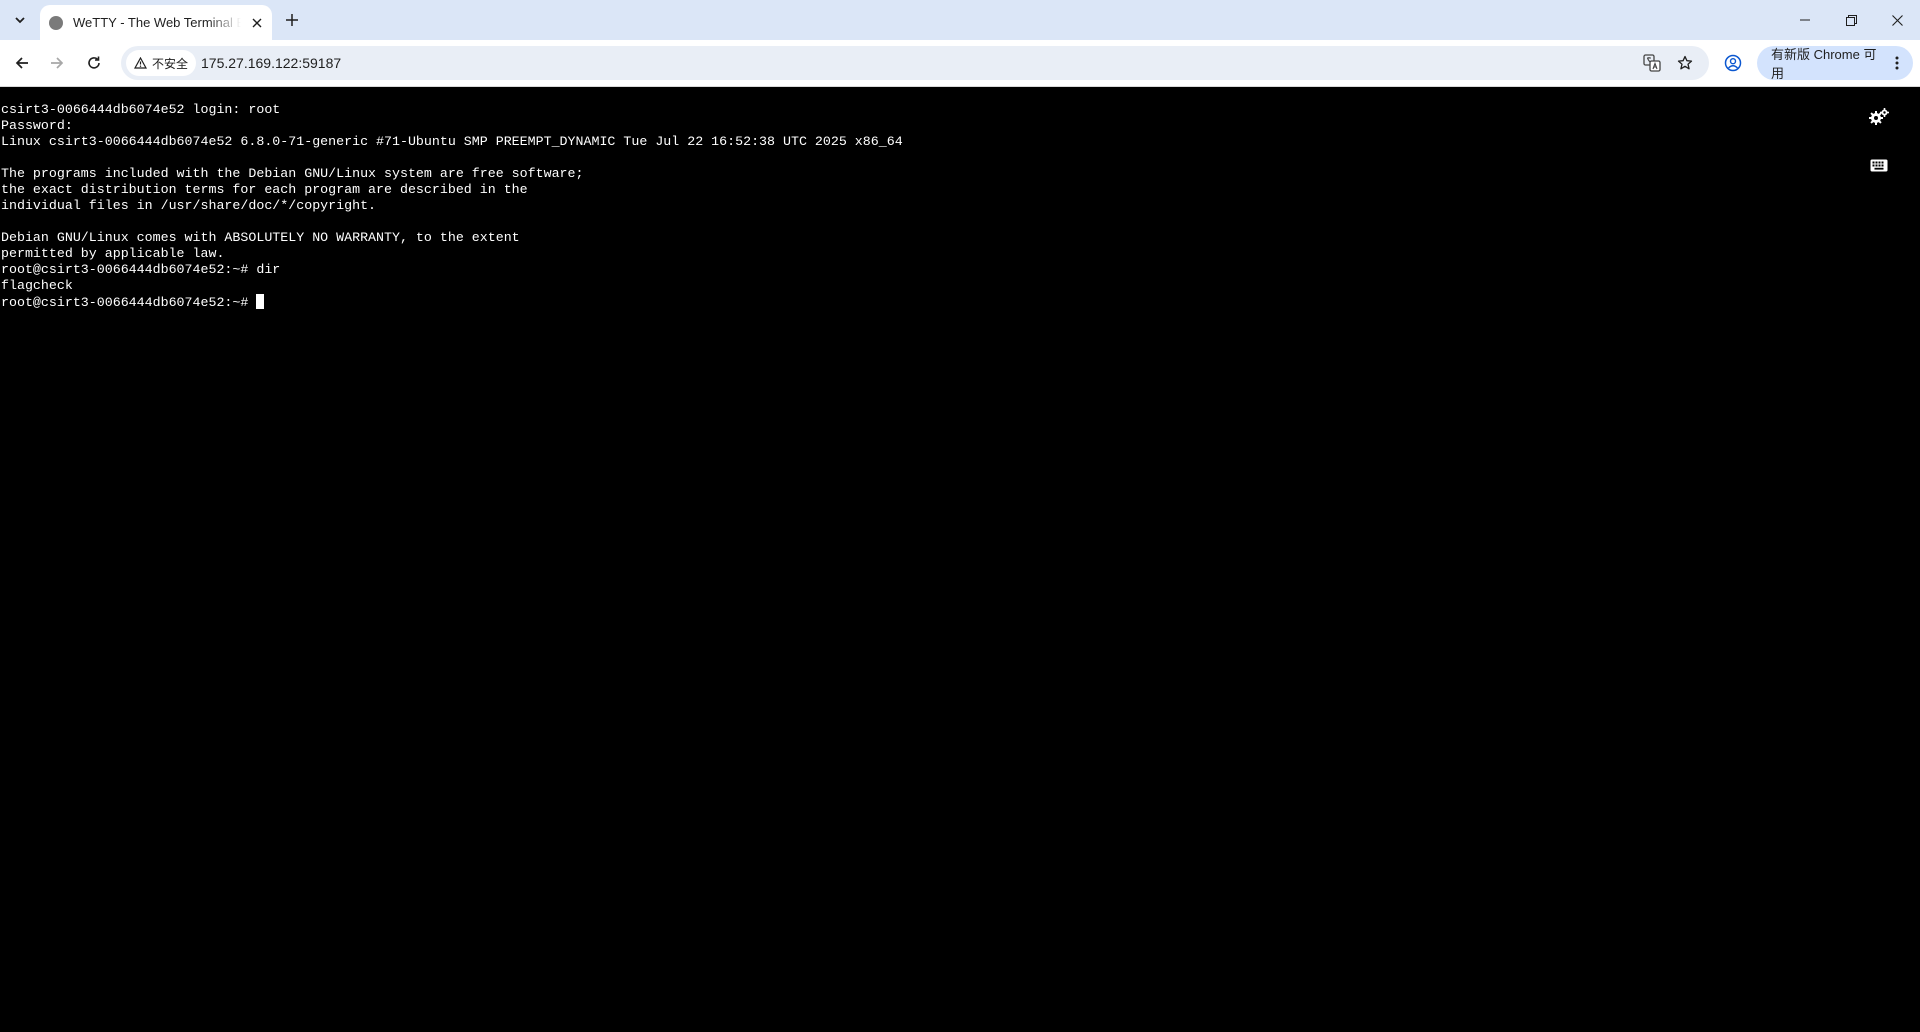  I want to click on browser-toolbar: 不安全 175.27.169.122:59187 有新版 Chrome 可用, so click(960, 63).